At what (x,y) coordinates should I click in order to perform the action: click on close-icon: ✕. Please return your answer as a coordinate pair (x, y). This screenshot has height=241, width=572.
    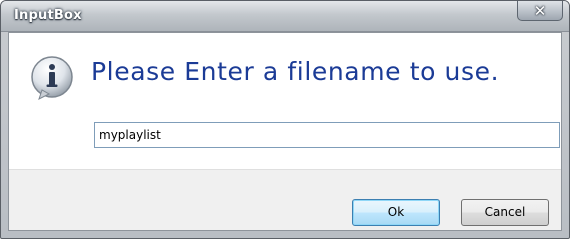
    Looking at the image, I should click on (540, 11).